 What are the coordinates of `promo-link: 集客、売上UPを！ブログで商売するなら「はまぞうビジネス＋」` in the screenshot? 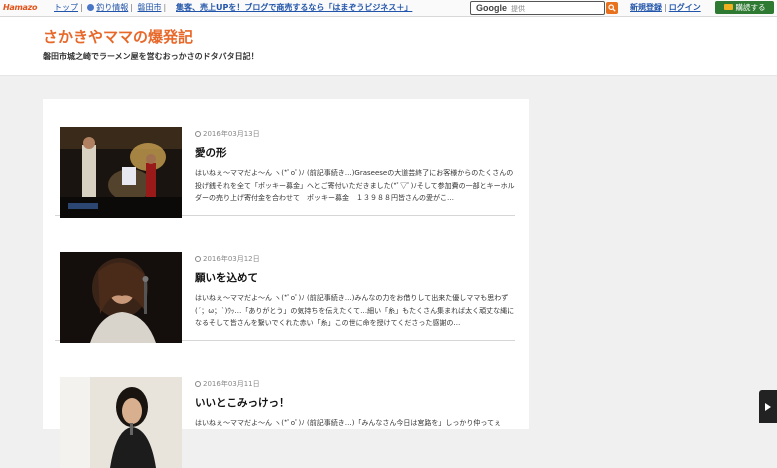 It's located at (294, 8).